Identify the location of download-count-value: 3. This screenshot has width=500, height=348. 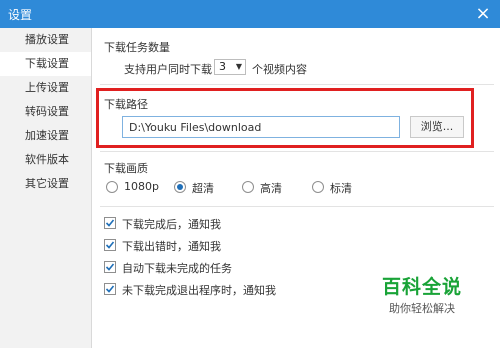
(222, 66).